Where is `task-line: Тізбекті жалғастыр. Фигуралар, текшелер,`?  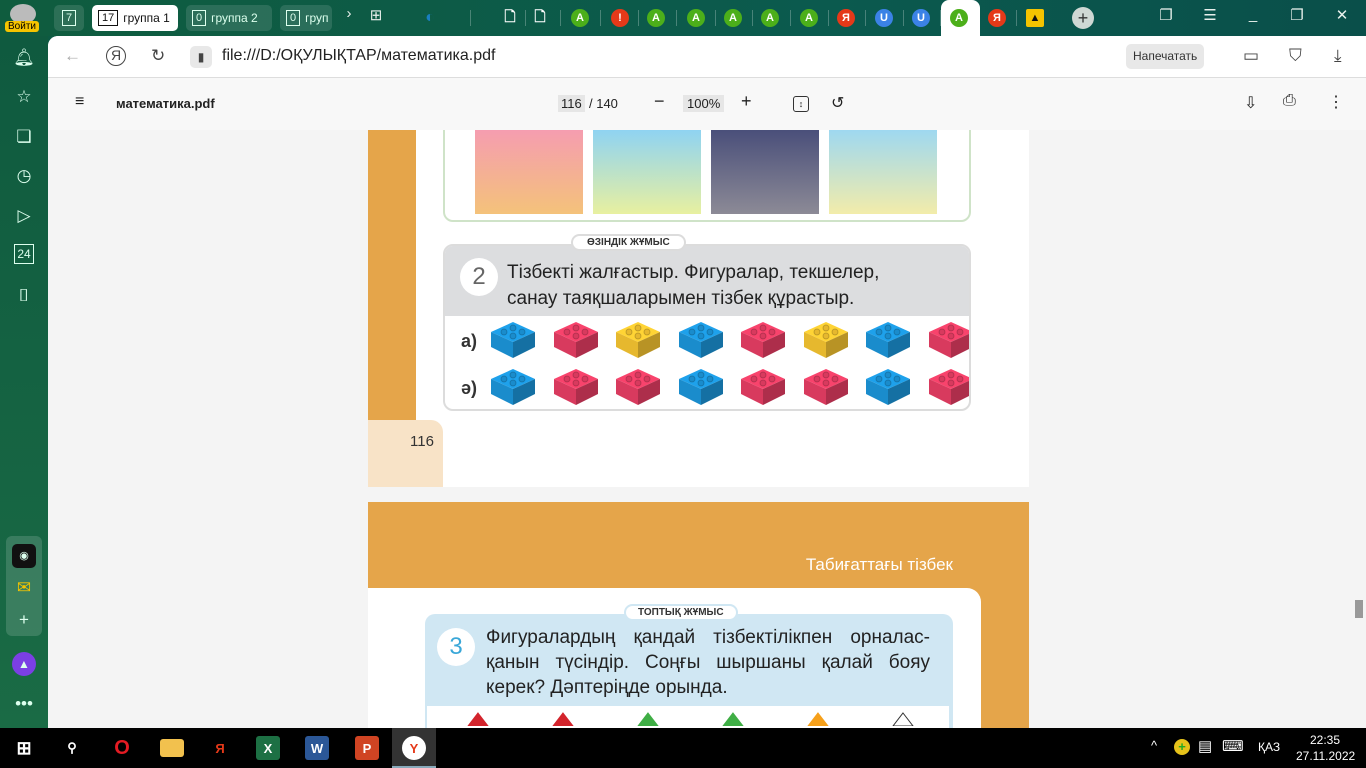
task-line: Тізбекті жалғастыр. Фигуралар, текшелер, is located at coordinates (693, 272).